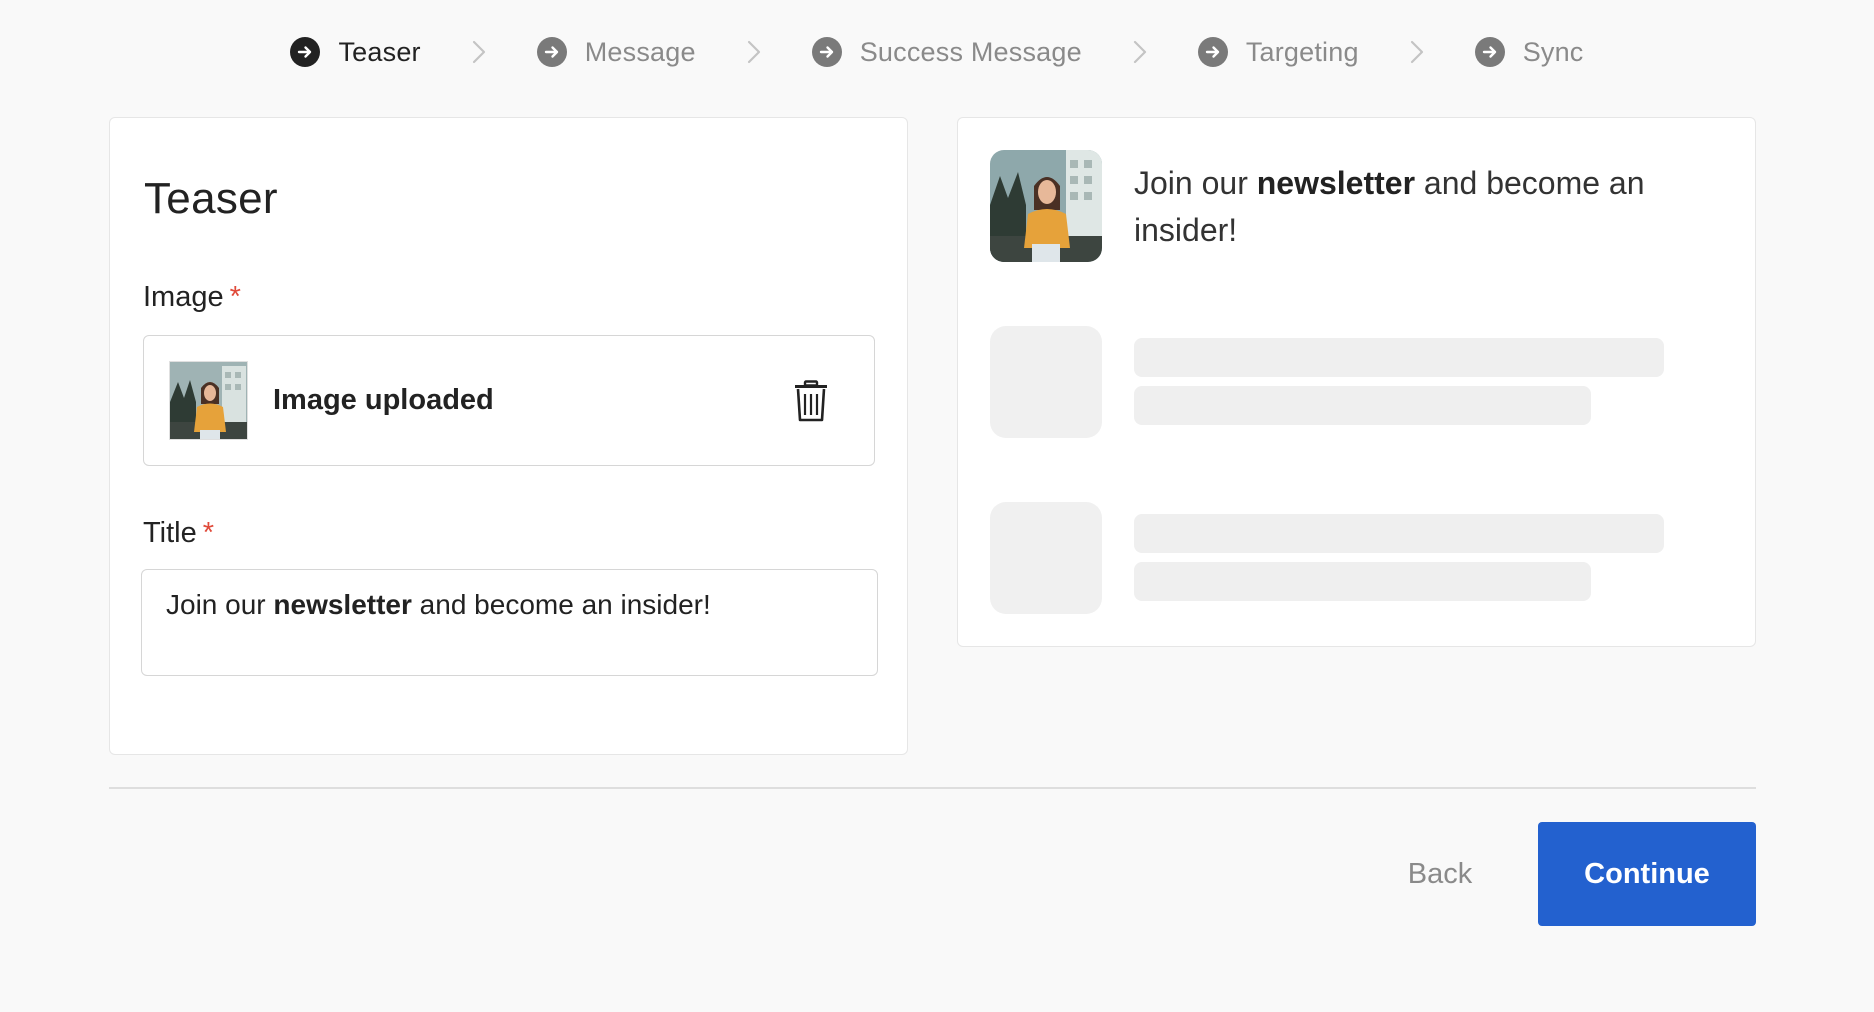 This screenshot has height=1012, width=1874. What do you see at coordinates (509, 400) in the screenshot?
I see `image-upload-box: Image uploaded` at bounding box center [509, 400].